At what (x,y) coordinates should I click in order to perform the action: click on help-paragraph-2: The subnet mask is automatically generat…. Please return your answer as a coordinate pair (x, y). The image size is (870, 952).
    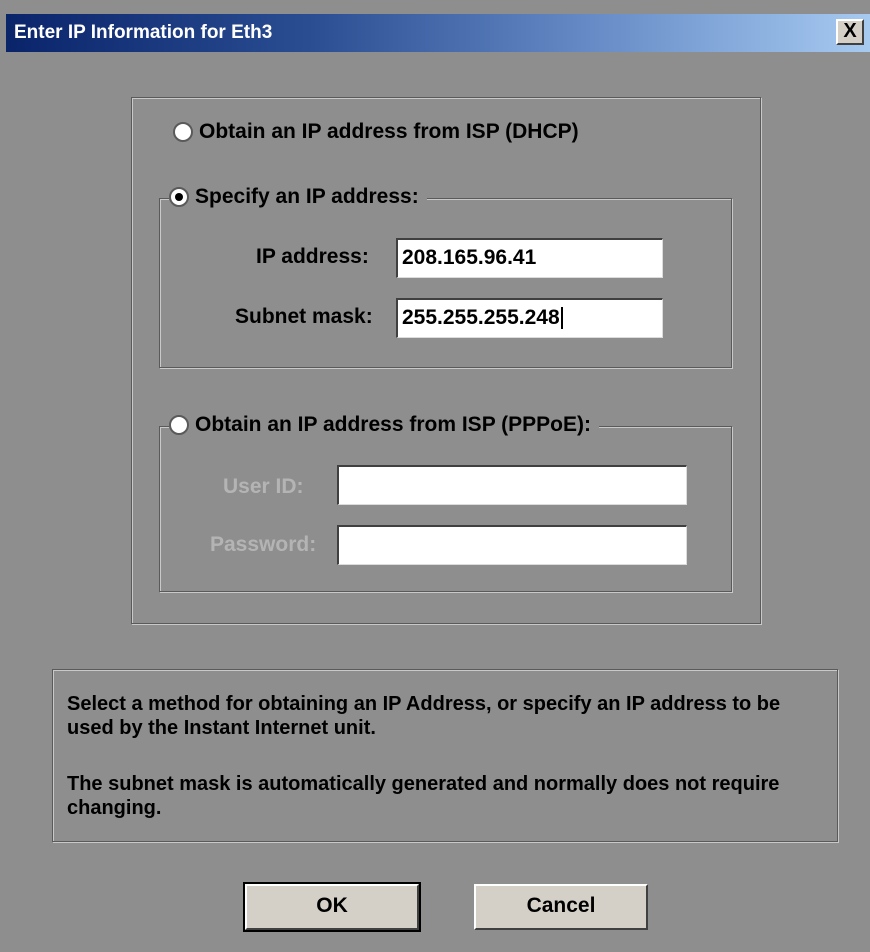
    Looking at the image, I should click on (423, 796).